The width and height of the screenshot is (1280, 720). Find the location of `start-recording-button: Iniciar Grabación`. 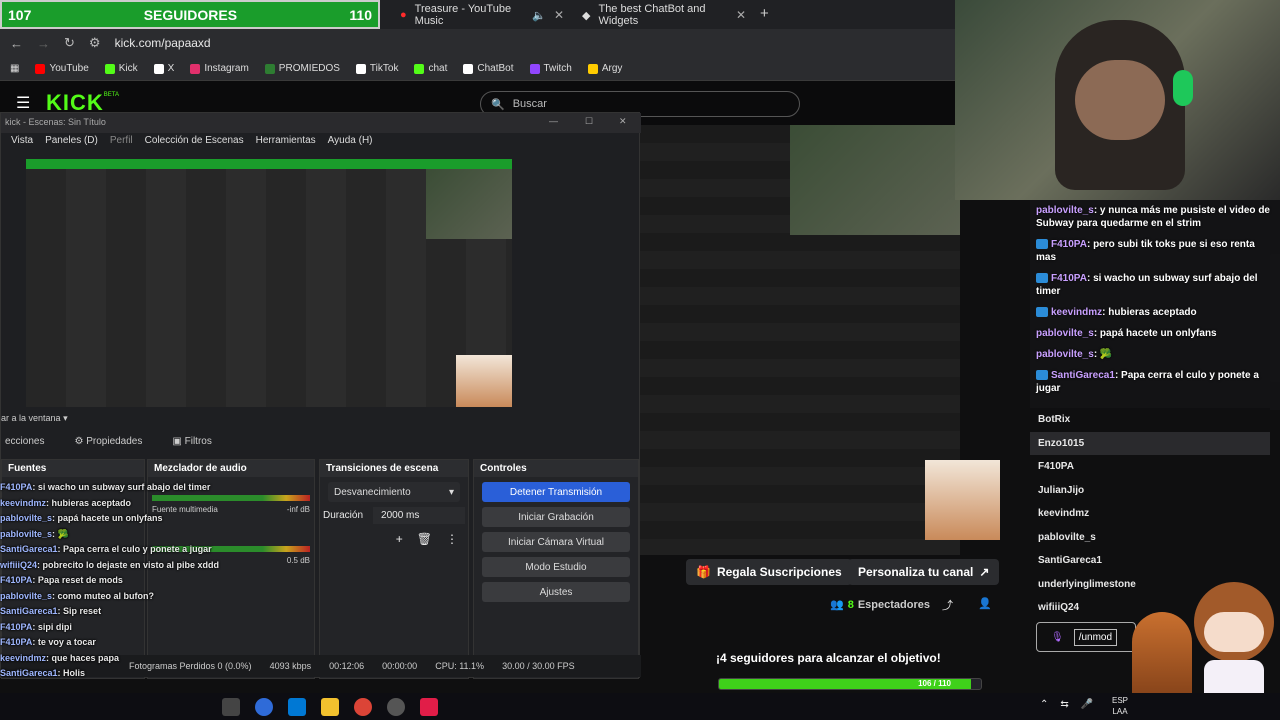

start-recording-button: Iniciar Grabación is located at coordinates (556, 517).